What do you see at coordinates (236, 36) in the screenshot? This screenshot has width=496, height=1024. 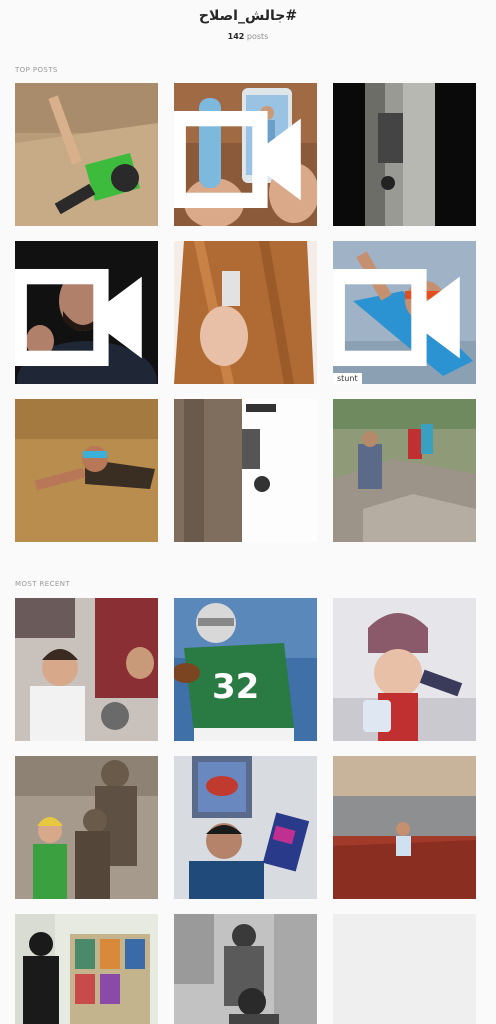 I see `post-count-number: 142` at bounding box center [236, 36].